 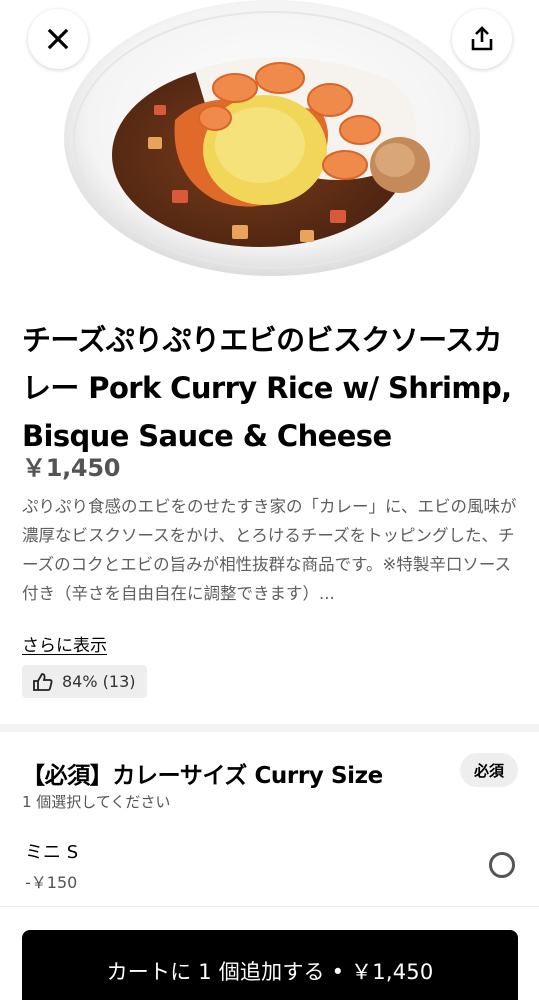 I want to click on option-group-subtitle: 1 個選択してください, so click(x=96, y=802).